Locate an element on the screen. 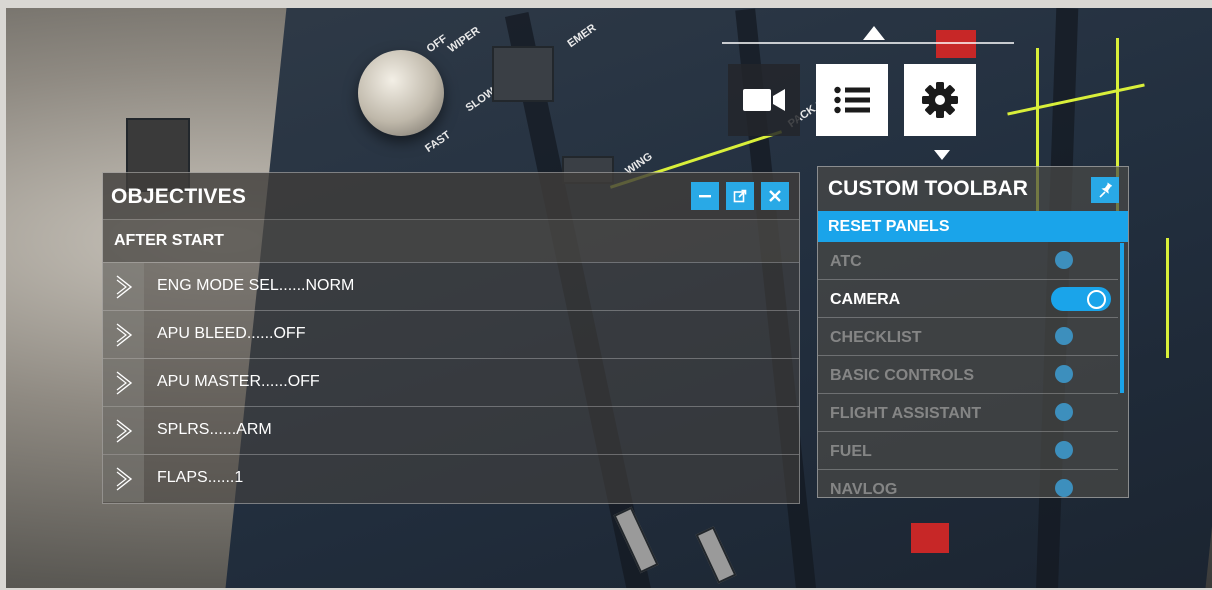 Image resolution: width=1212 pixels, height=590 pixels. scrollbar is located at coordinates (1122, 318).